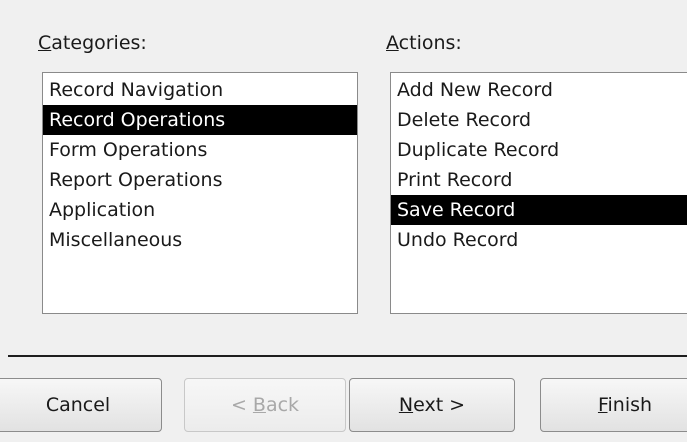 This screenshot has width=687, height=442. I want to click on category-item-form-operations: Form Operations, so click(200, 150).